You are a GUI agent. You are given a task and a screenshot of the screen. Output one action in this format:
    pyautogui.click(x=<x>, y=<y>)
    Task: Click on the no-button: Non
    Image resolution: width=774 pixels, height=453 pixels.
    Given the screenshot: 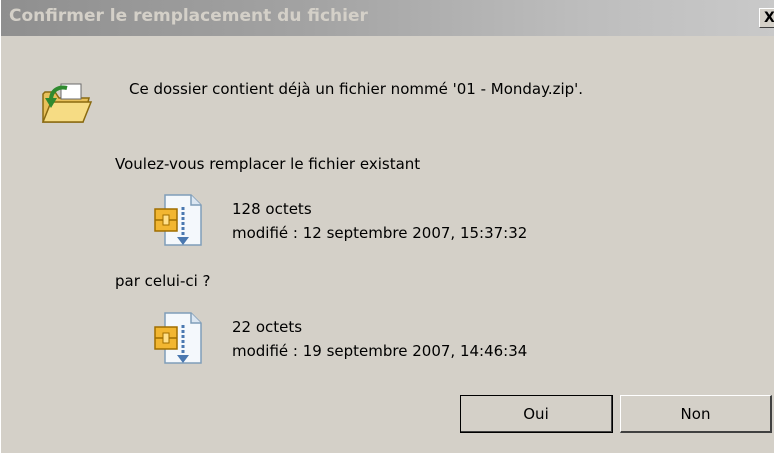 What is the action you would take?
    pyautogui.click(x=696, y=414)
    